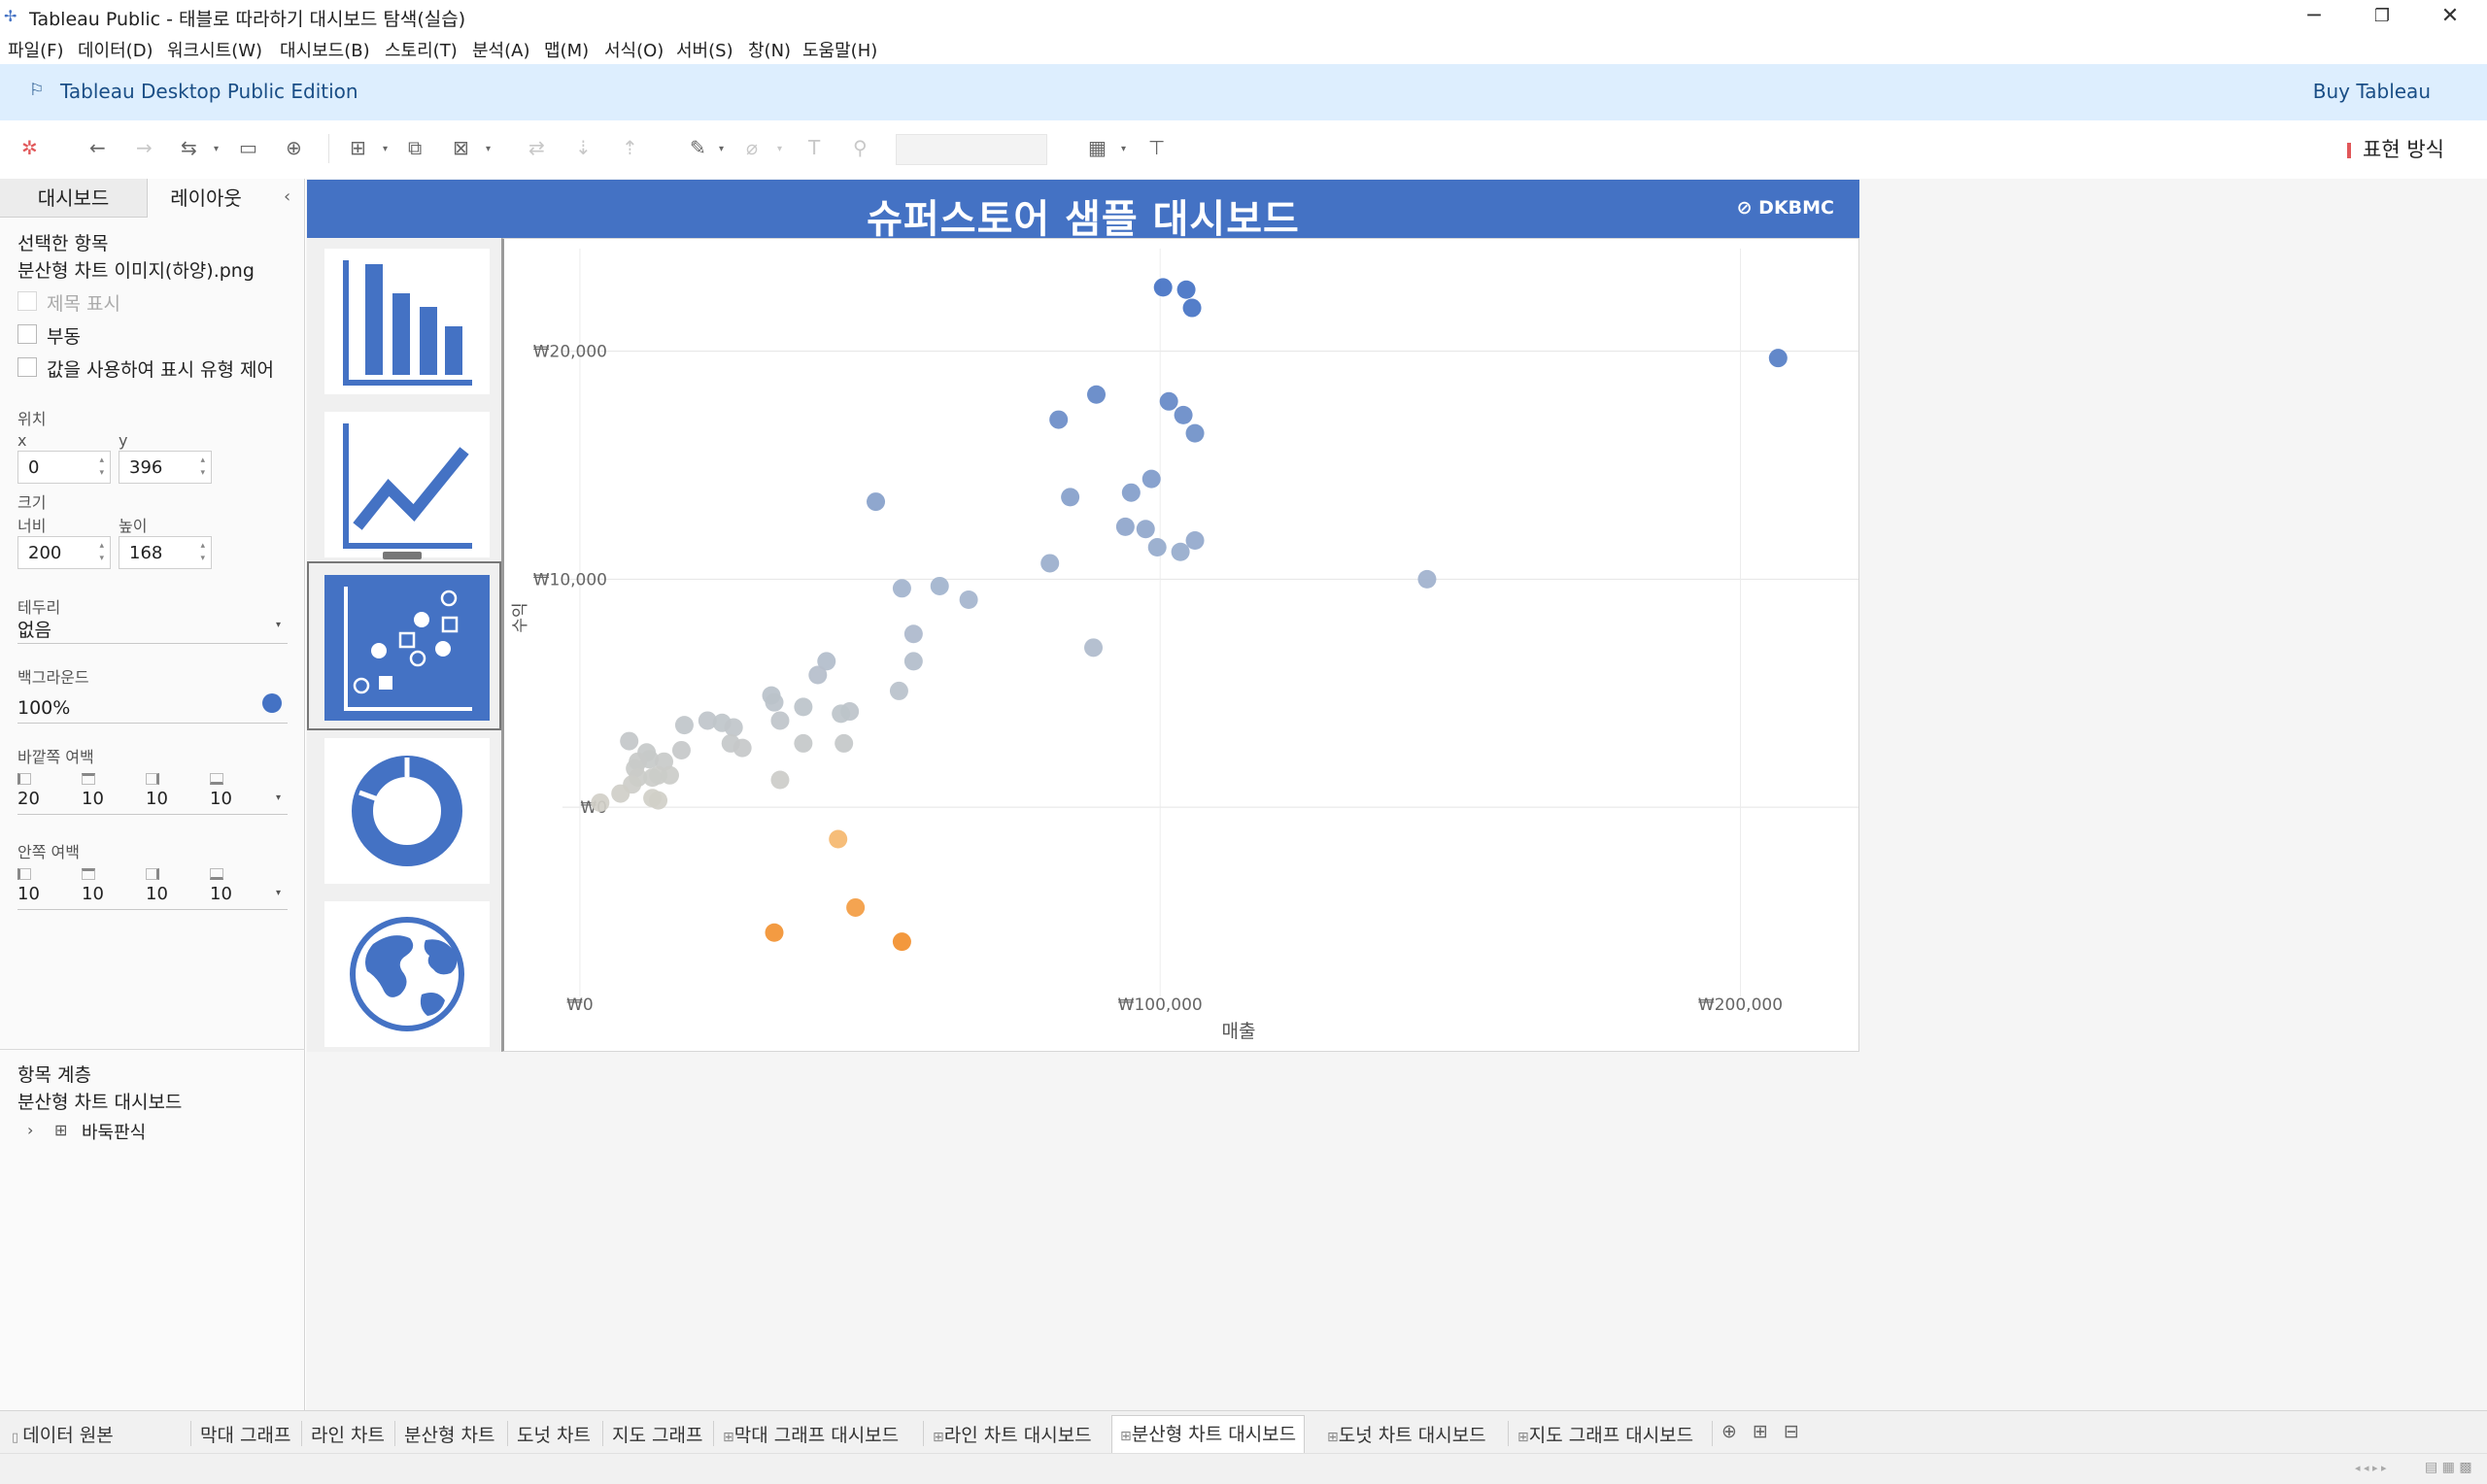 This screenshot has width=2487, height=1484. Describe the element at coordinates (2371, 1468) in the screenshot. I see `navigation-arrows-icon: ◂ ◂ ▸ ▸` at that location.